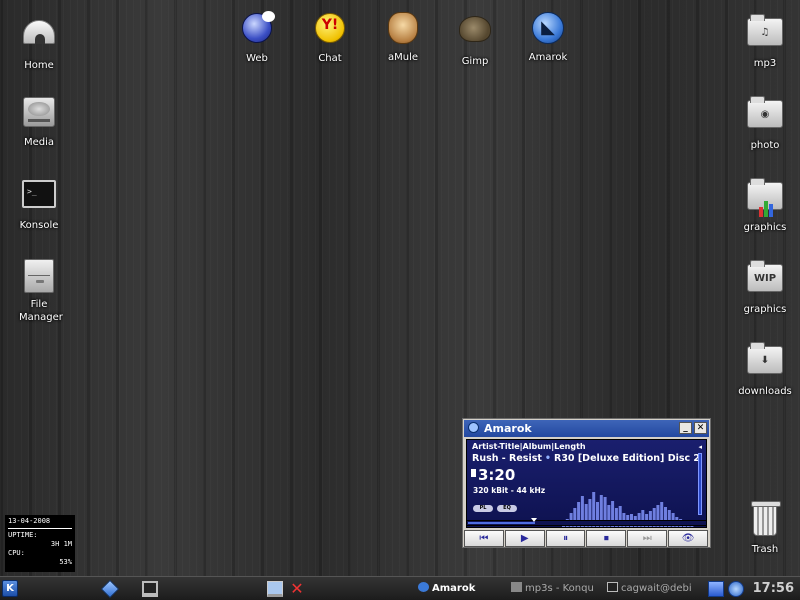 The height and width of the screenshot is (600, 800). Describe the element at coordinates (548, 30) in the screenshot. I see `amarok-wolf-icon: ◣` at that location.